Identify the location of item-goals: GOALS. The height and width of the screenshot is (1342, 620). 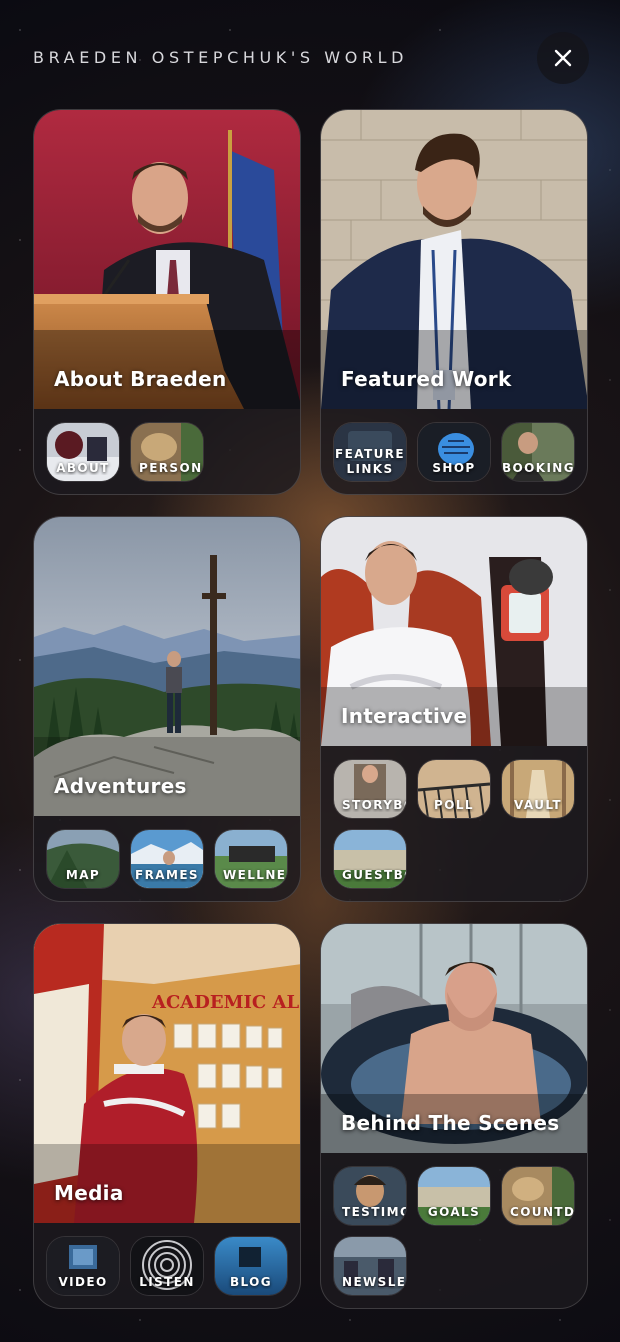
(454, 1196).